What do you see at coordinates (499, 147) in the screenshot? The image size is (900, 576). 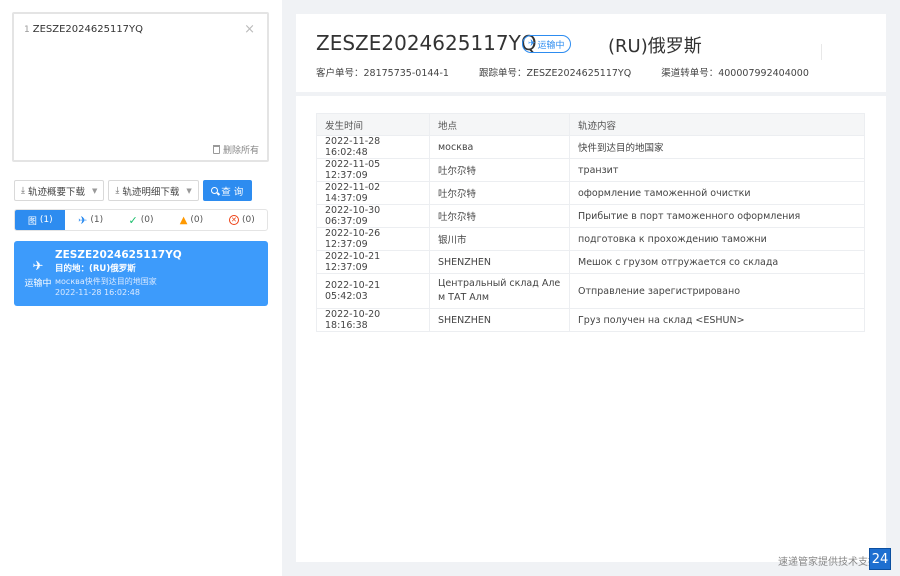 I see `cell-location: москва` at bounding box center [499, 147].